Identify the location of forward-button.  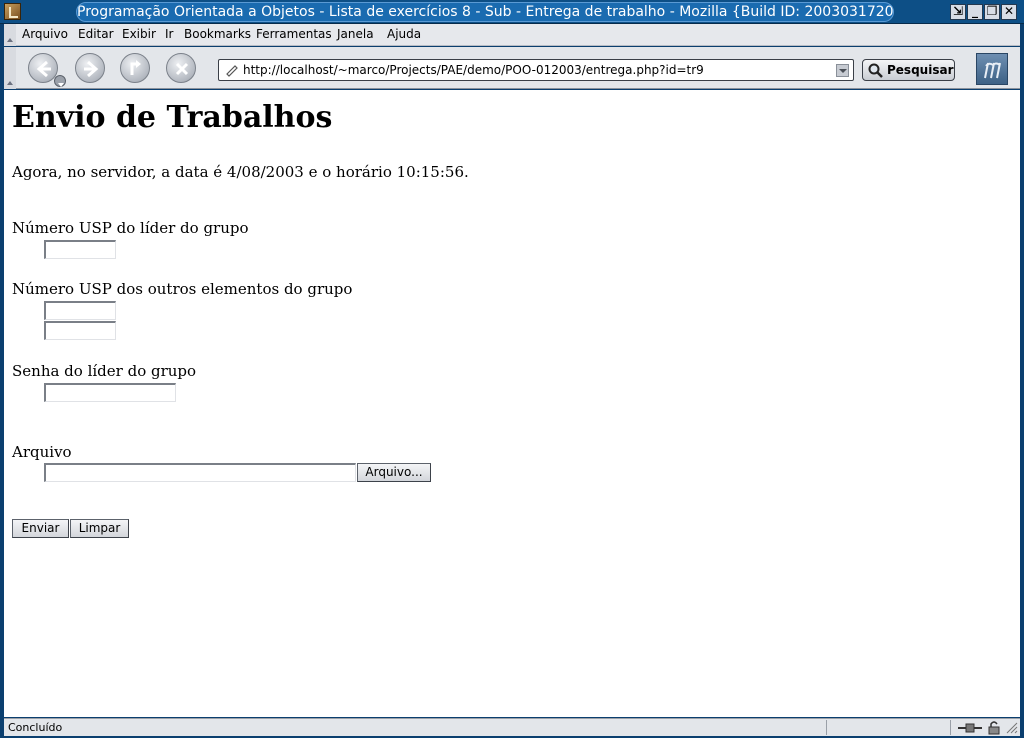
(90, 68).